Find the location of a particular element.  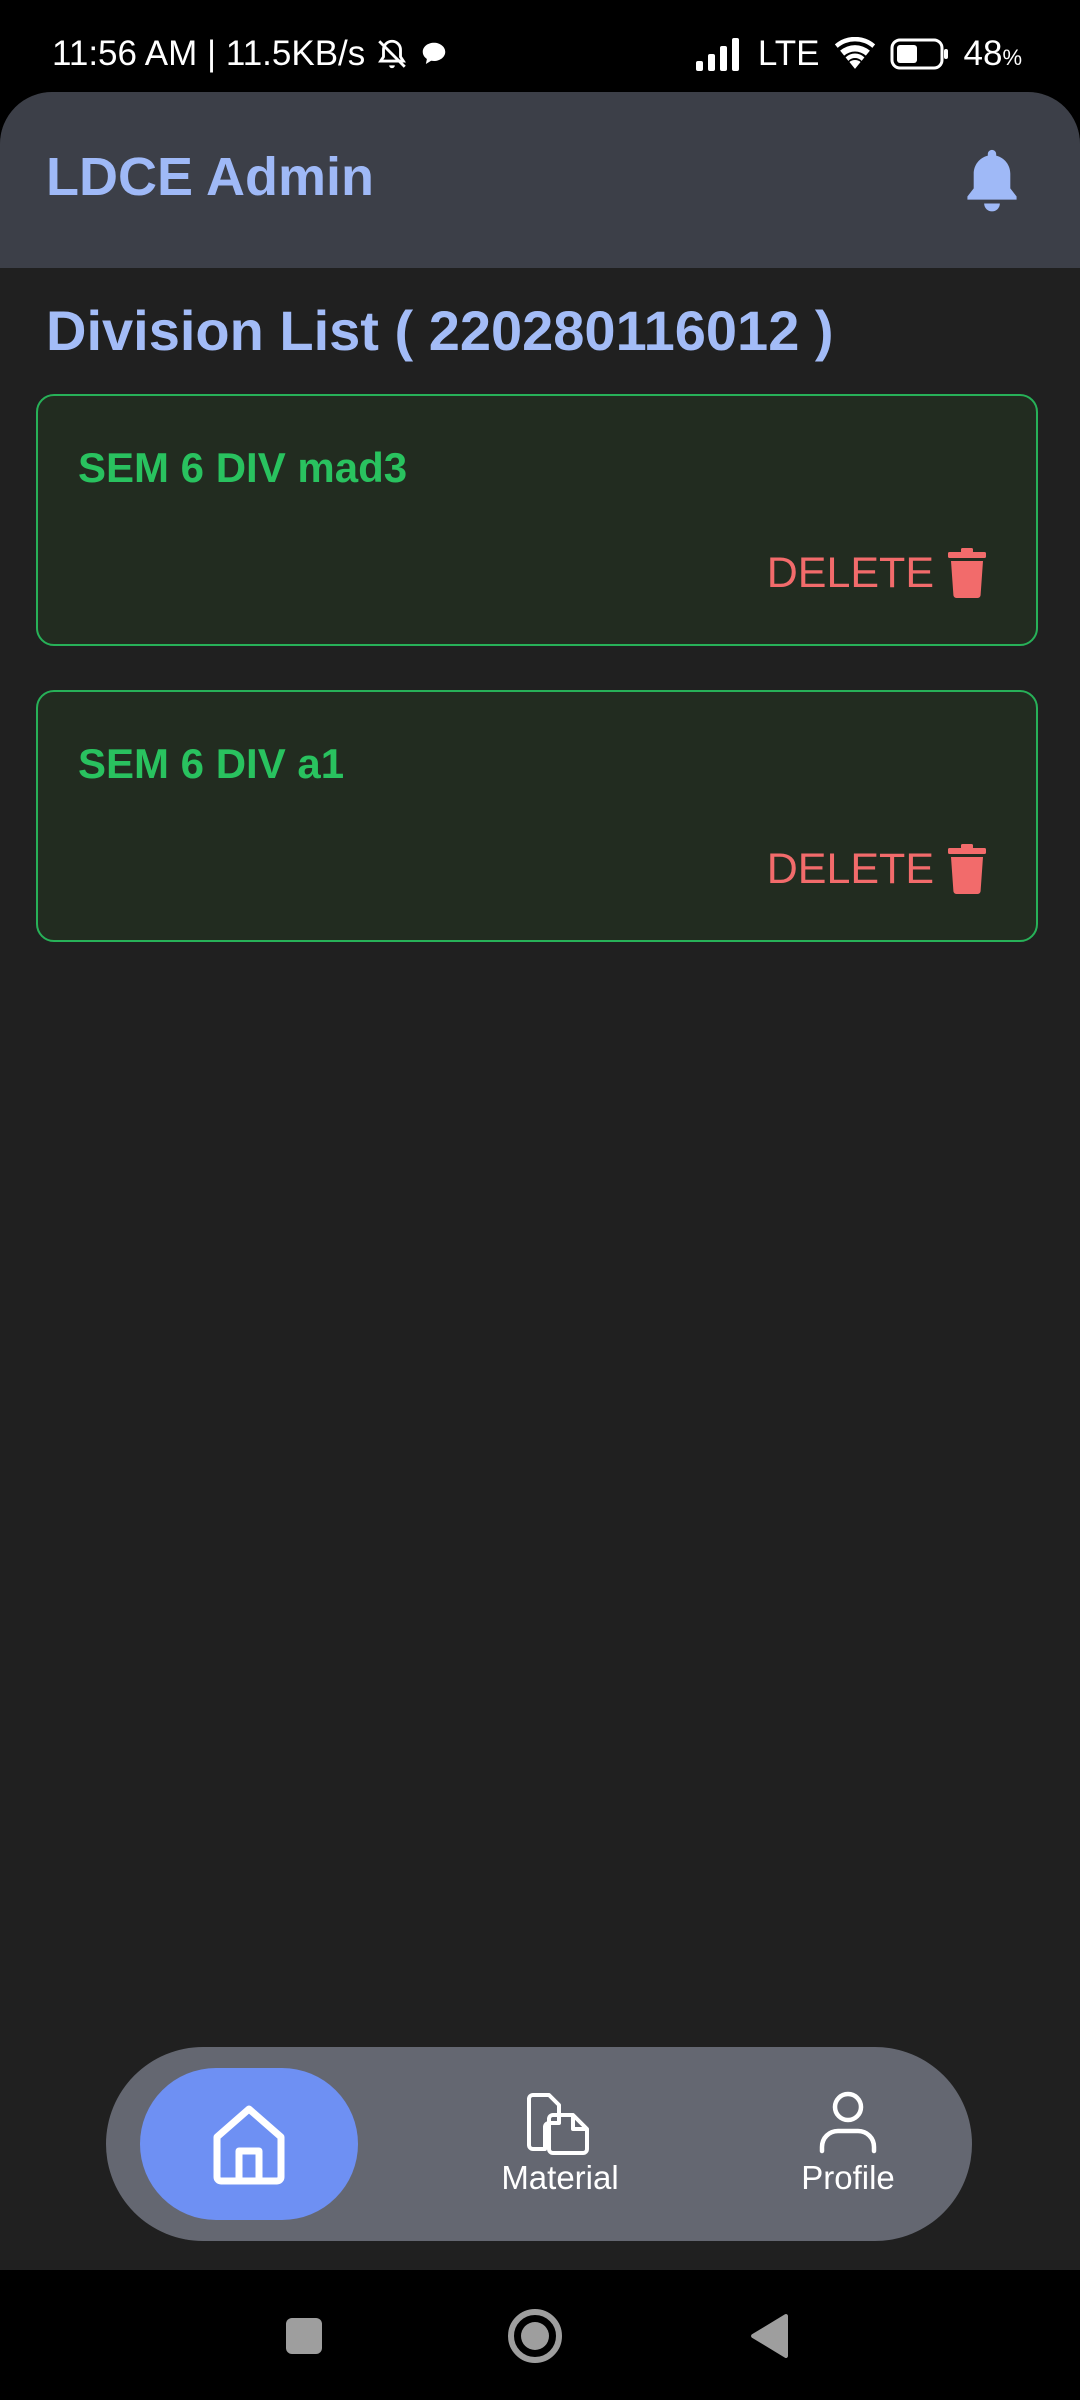

documents-icon is located at coordinates (558, 2124).